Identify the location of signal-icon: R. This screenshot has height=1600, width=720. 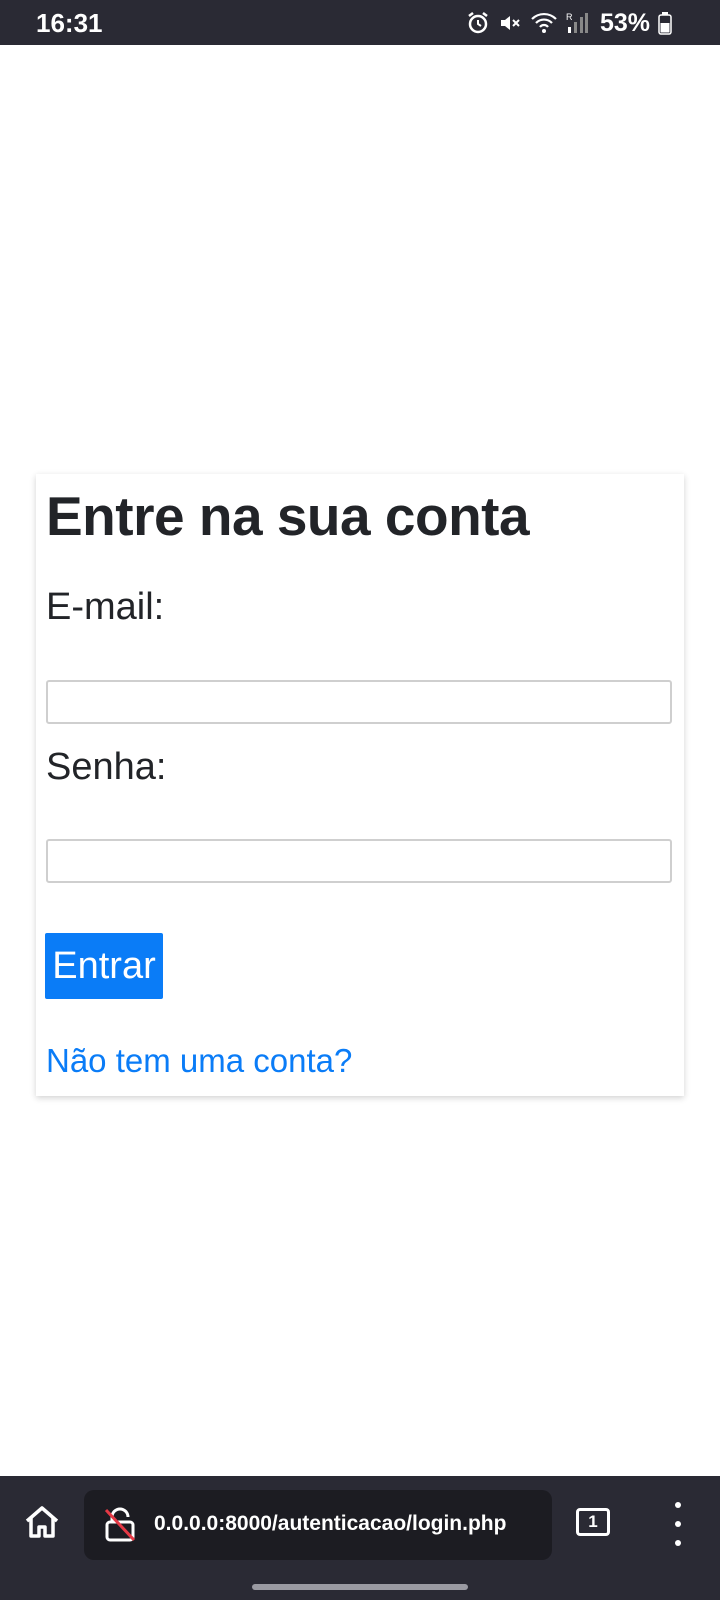
(577, 23).